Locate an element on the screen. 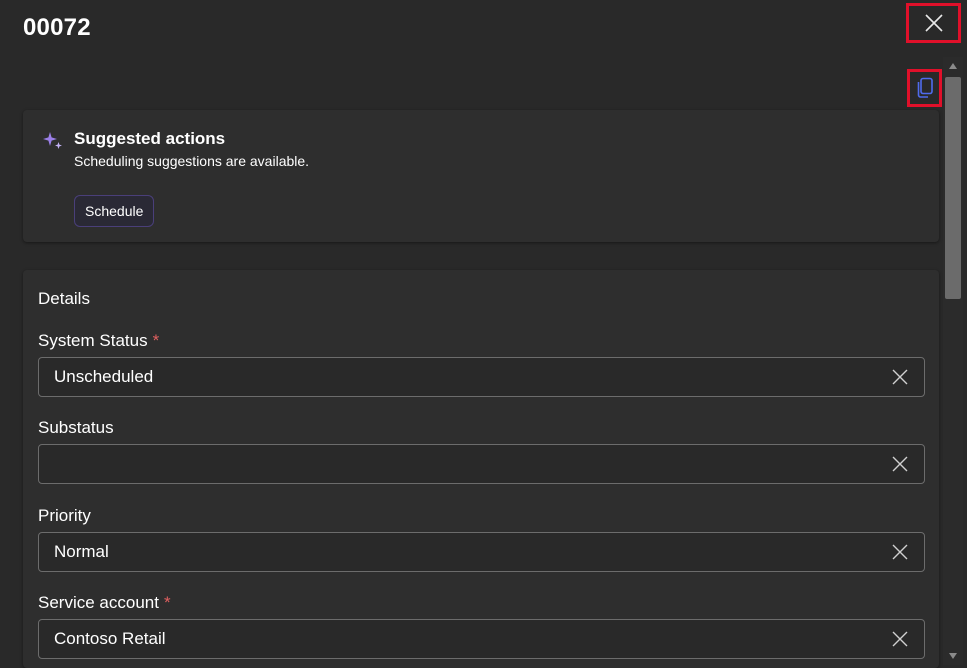 The height and width of the screenshot is (668, 967). priority-value: Normal is located at coordinates (81, 551).